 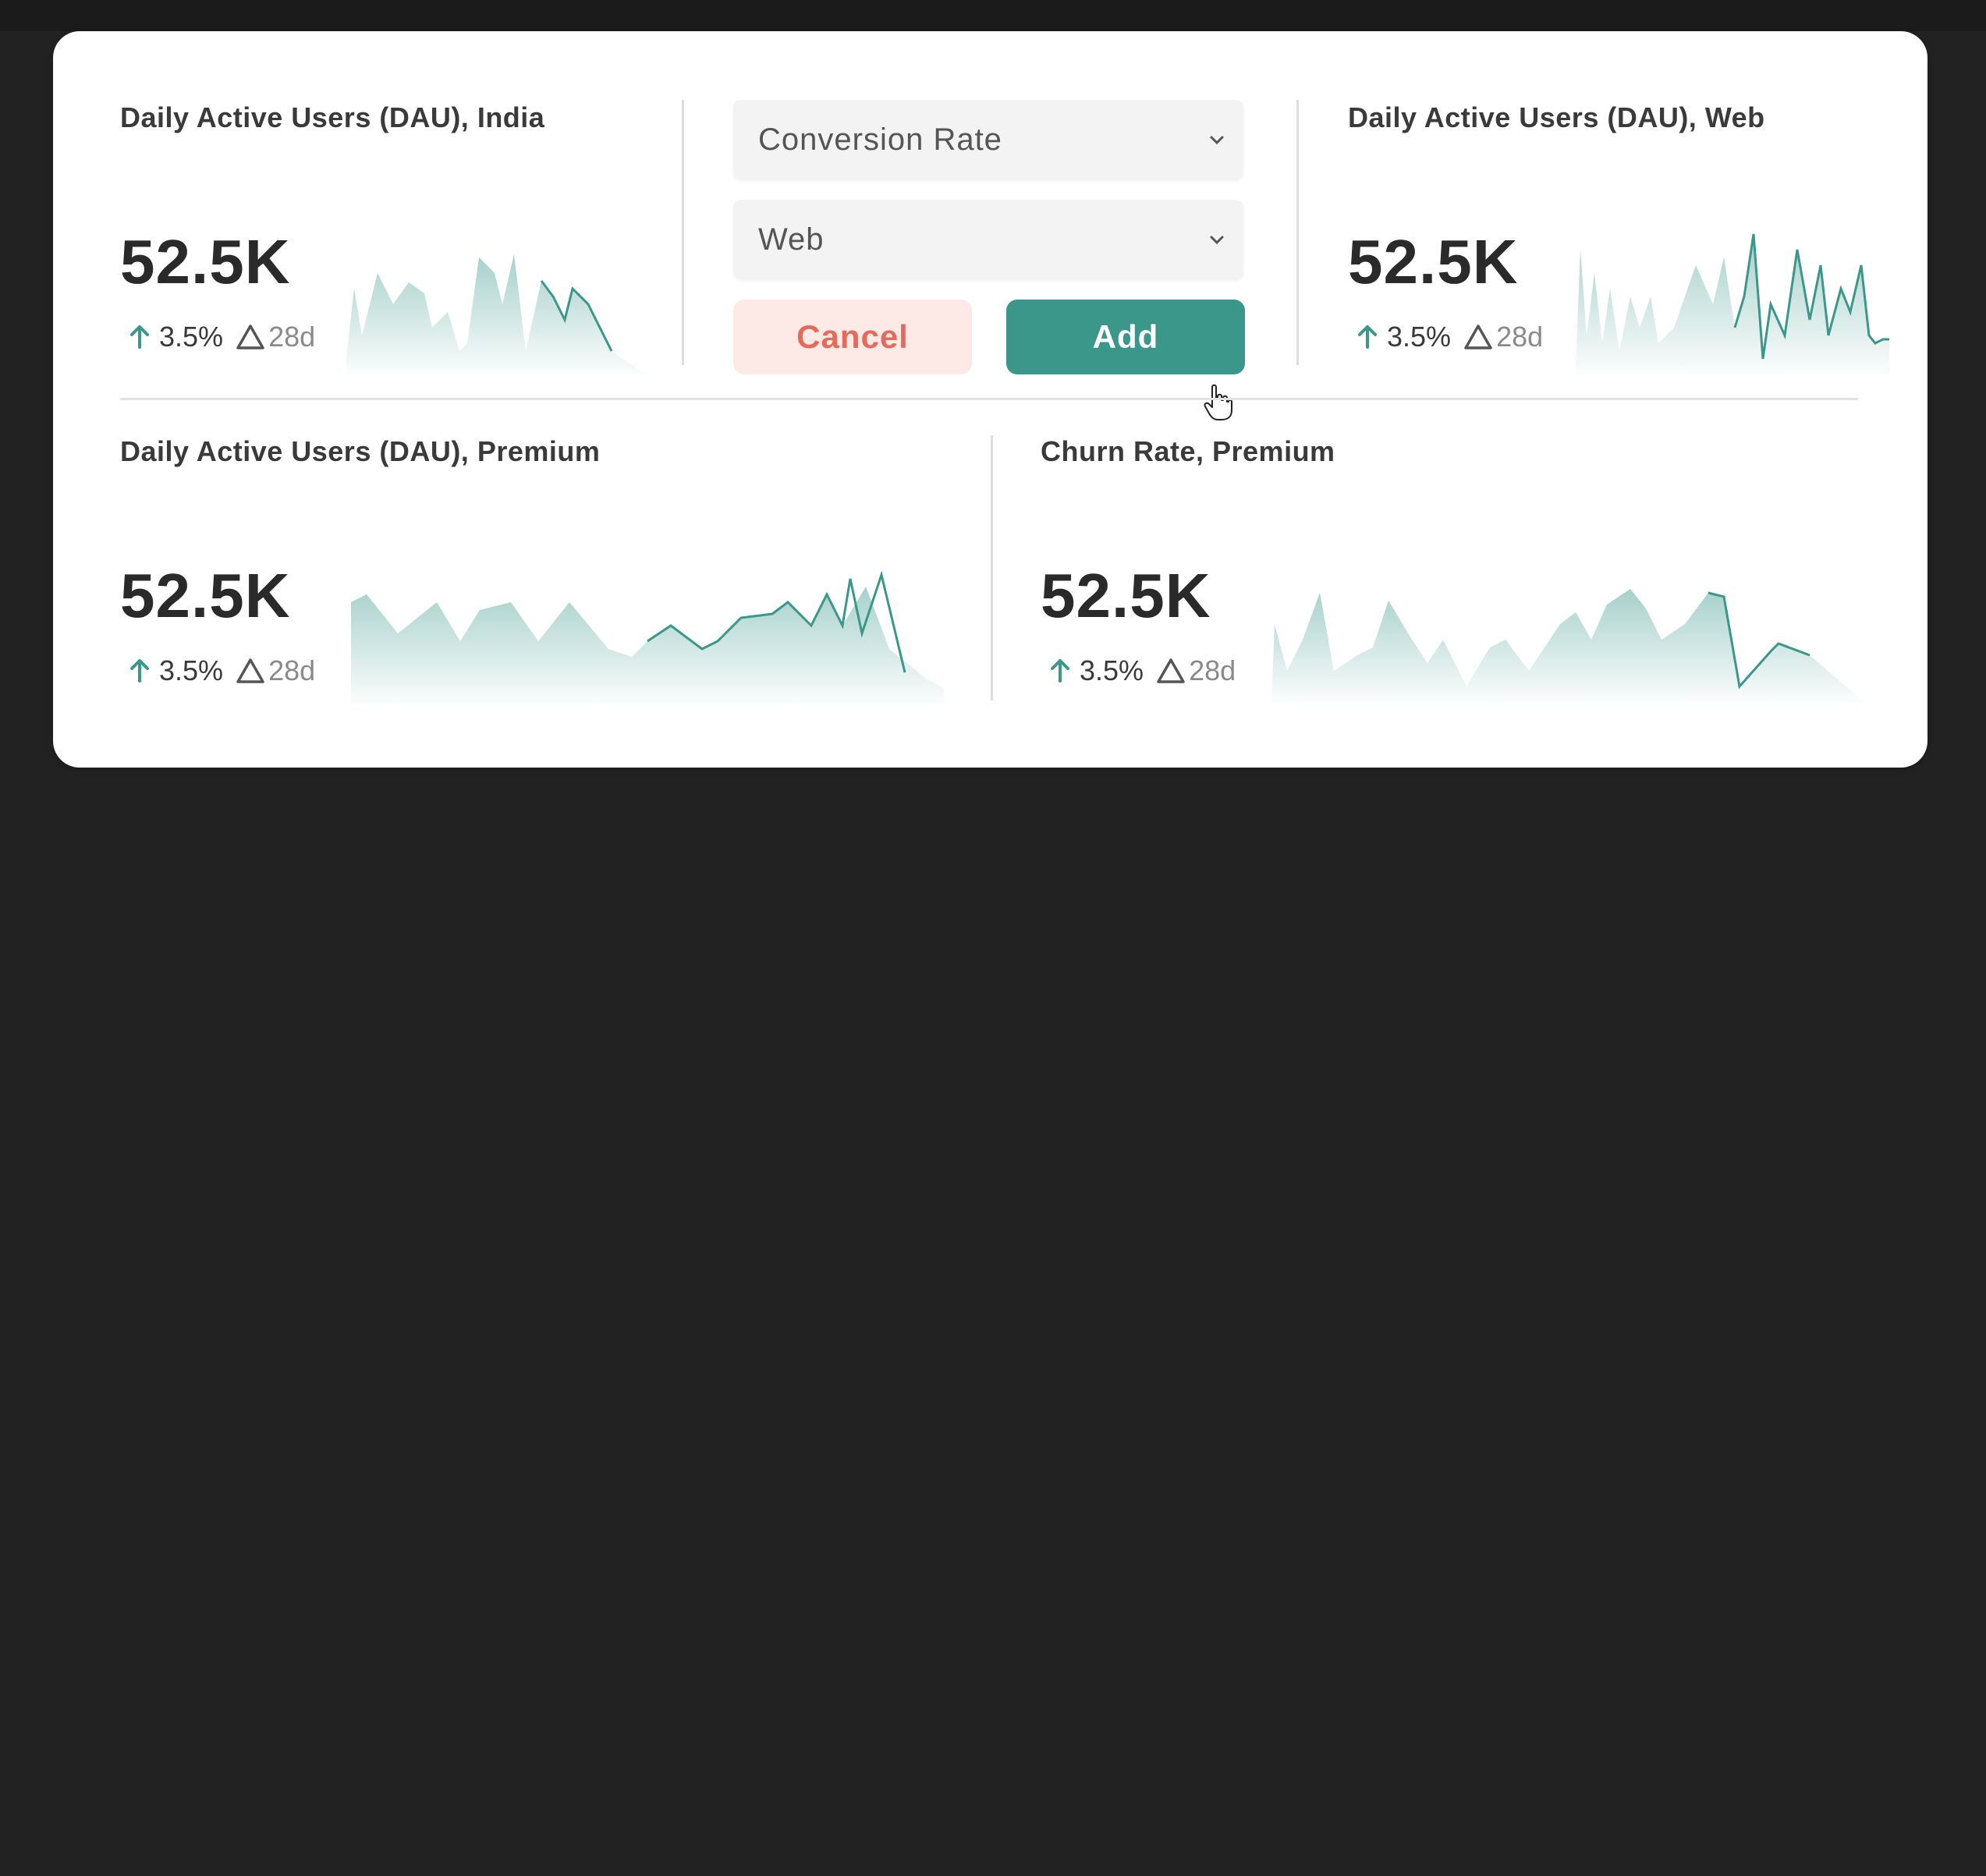 I want to click on metric-select-value: Conversion Rate, so click(x=880, y=139).